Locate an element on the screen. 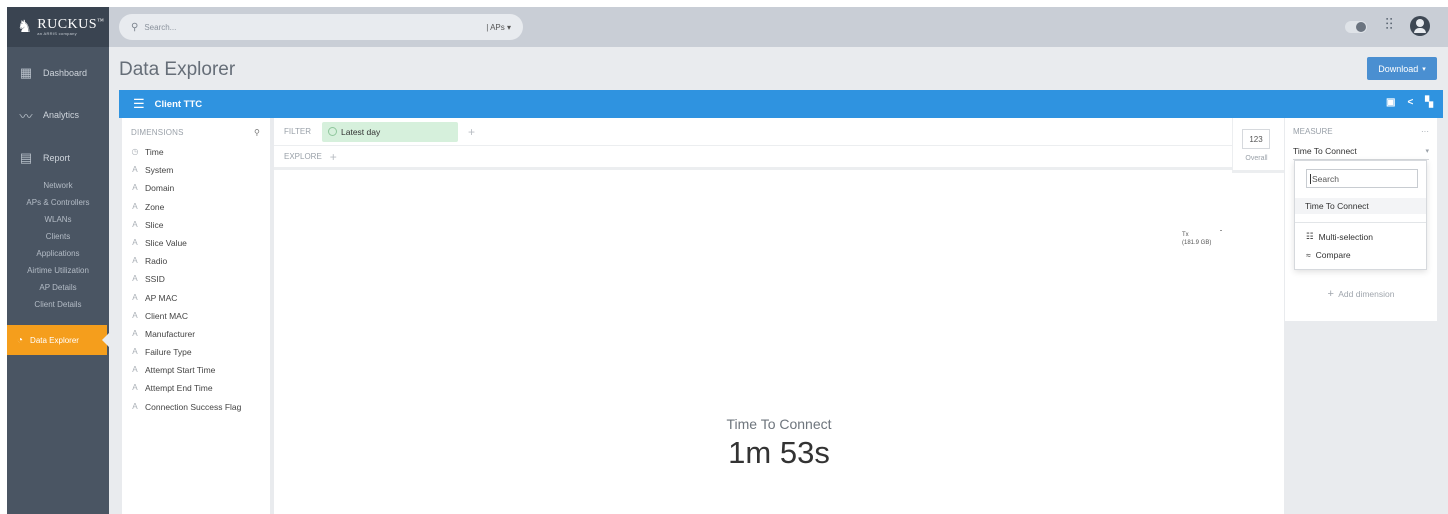  dimension-label: Manufacturer is located at coordinates (170, 333).